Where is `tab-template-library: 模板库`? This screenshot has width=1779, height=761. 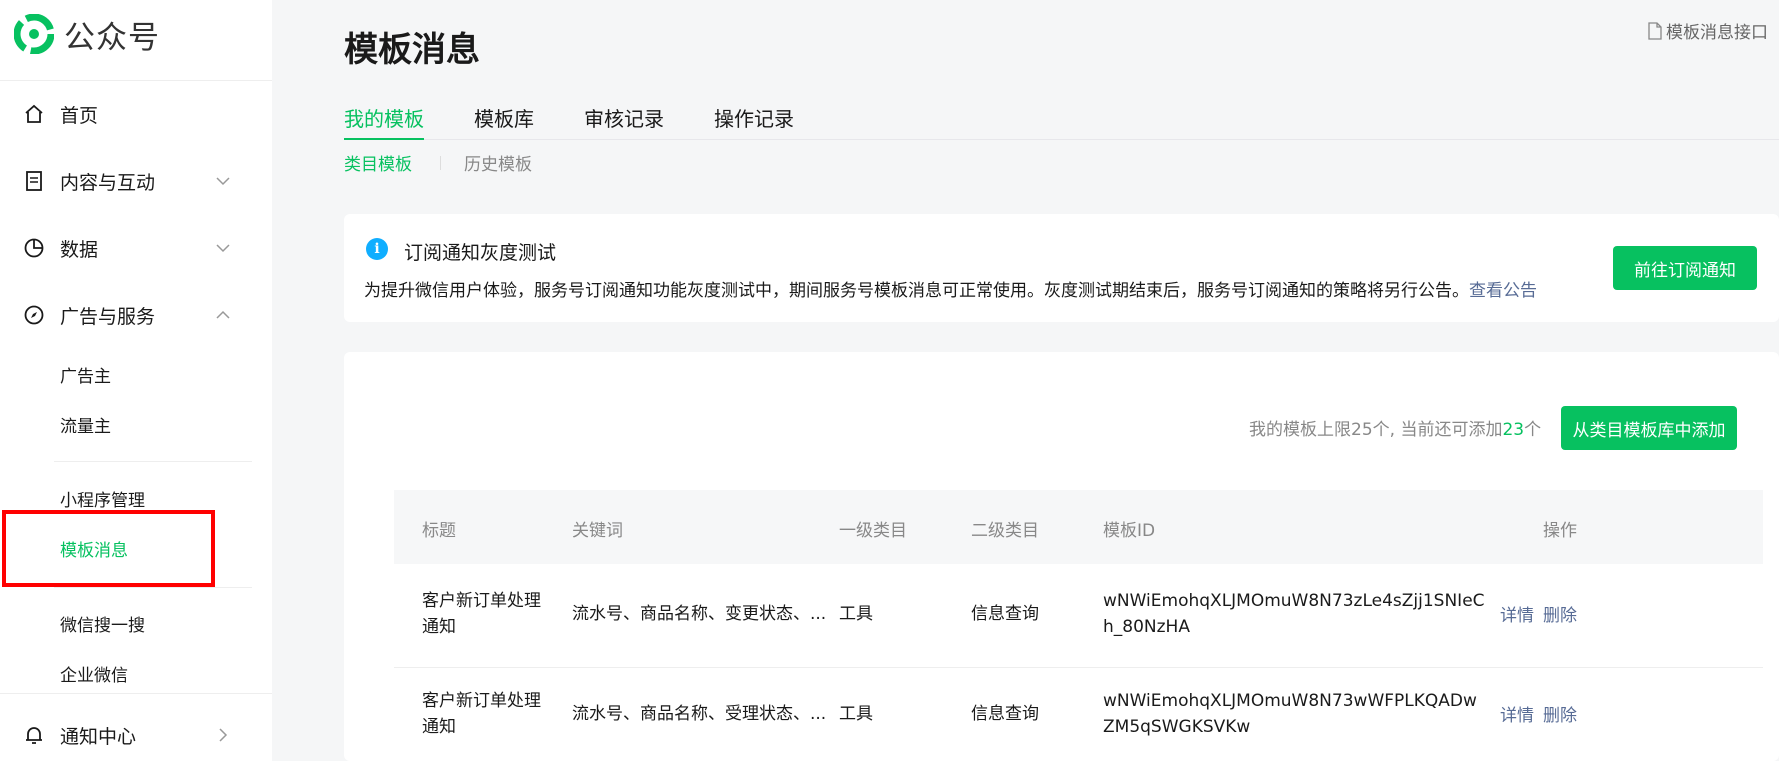 tab-template-library: 模板库 is located at coordinates (504, 122).